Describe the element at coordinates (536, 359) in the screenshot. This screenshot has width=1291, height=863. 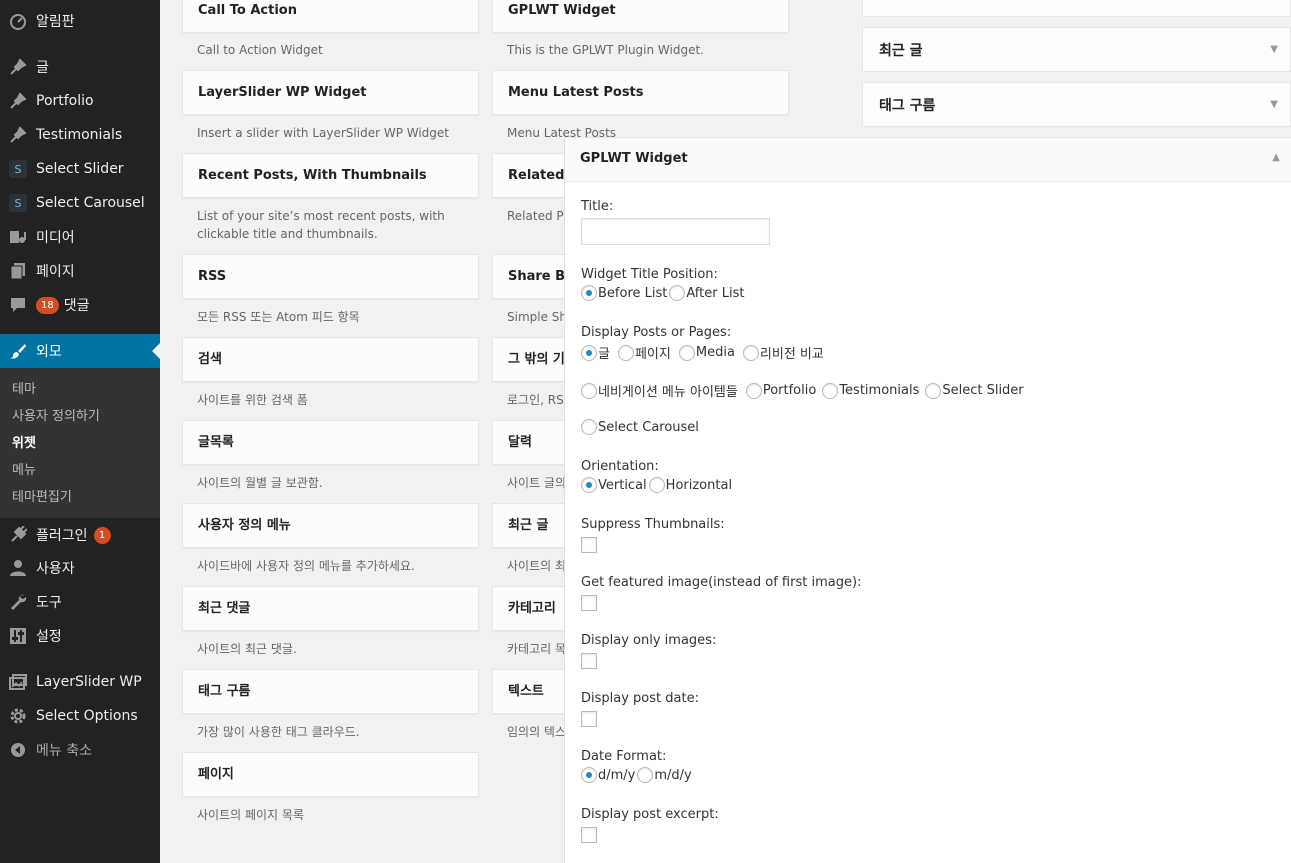
I see `widget-title: 그 밖의 기` at that location.